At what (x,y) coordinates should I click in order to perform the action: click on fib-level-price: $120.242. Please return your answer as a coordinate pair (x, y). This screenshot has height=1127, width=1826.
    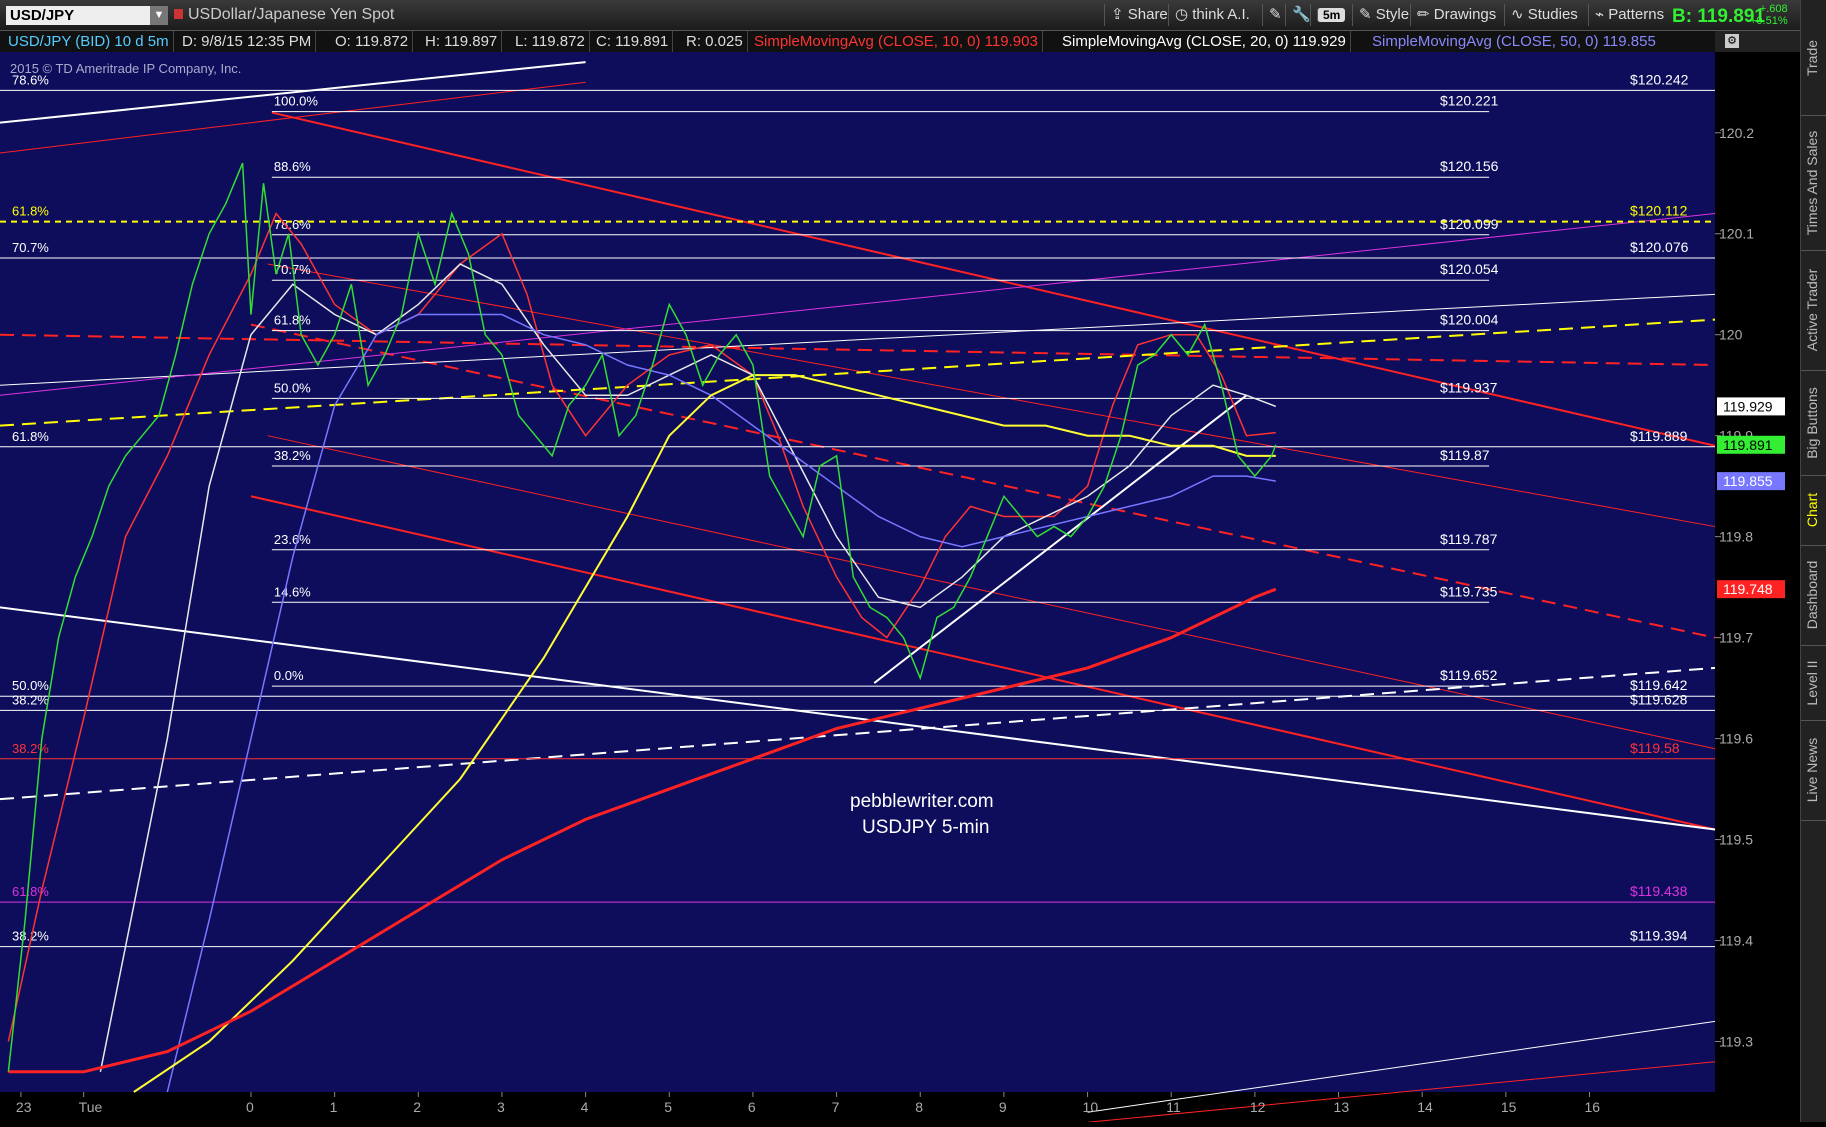
    Looking at the image, I should click on (1659, 79).